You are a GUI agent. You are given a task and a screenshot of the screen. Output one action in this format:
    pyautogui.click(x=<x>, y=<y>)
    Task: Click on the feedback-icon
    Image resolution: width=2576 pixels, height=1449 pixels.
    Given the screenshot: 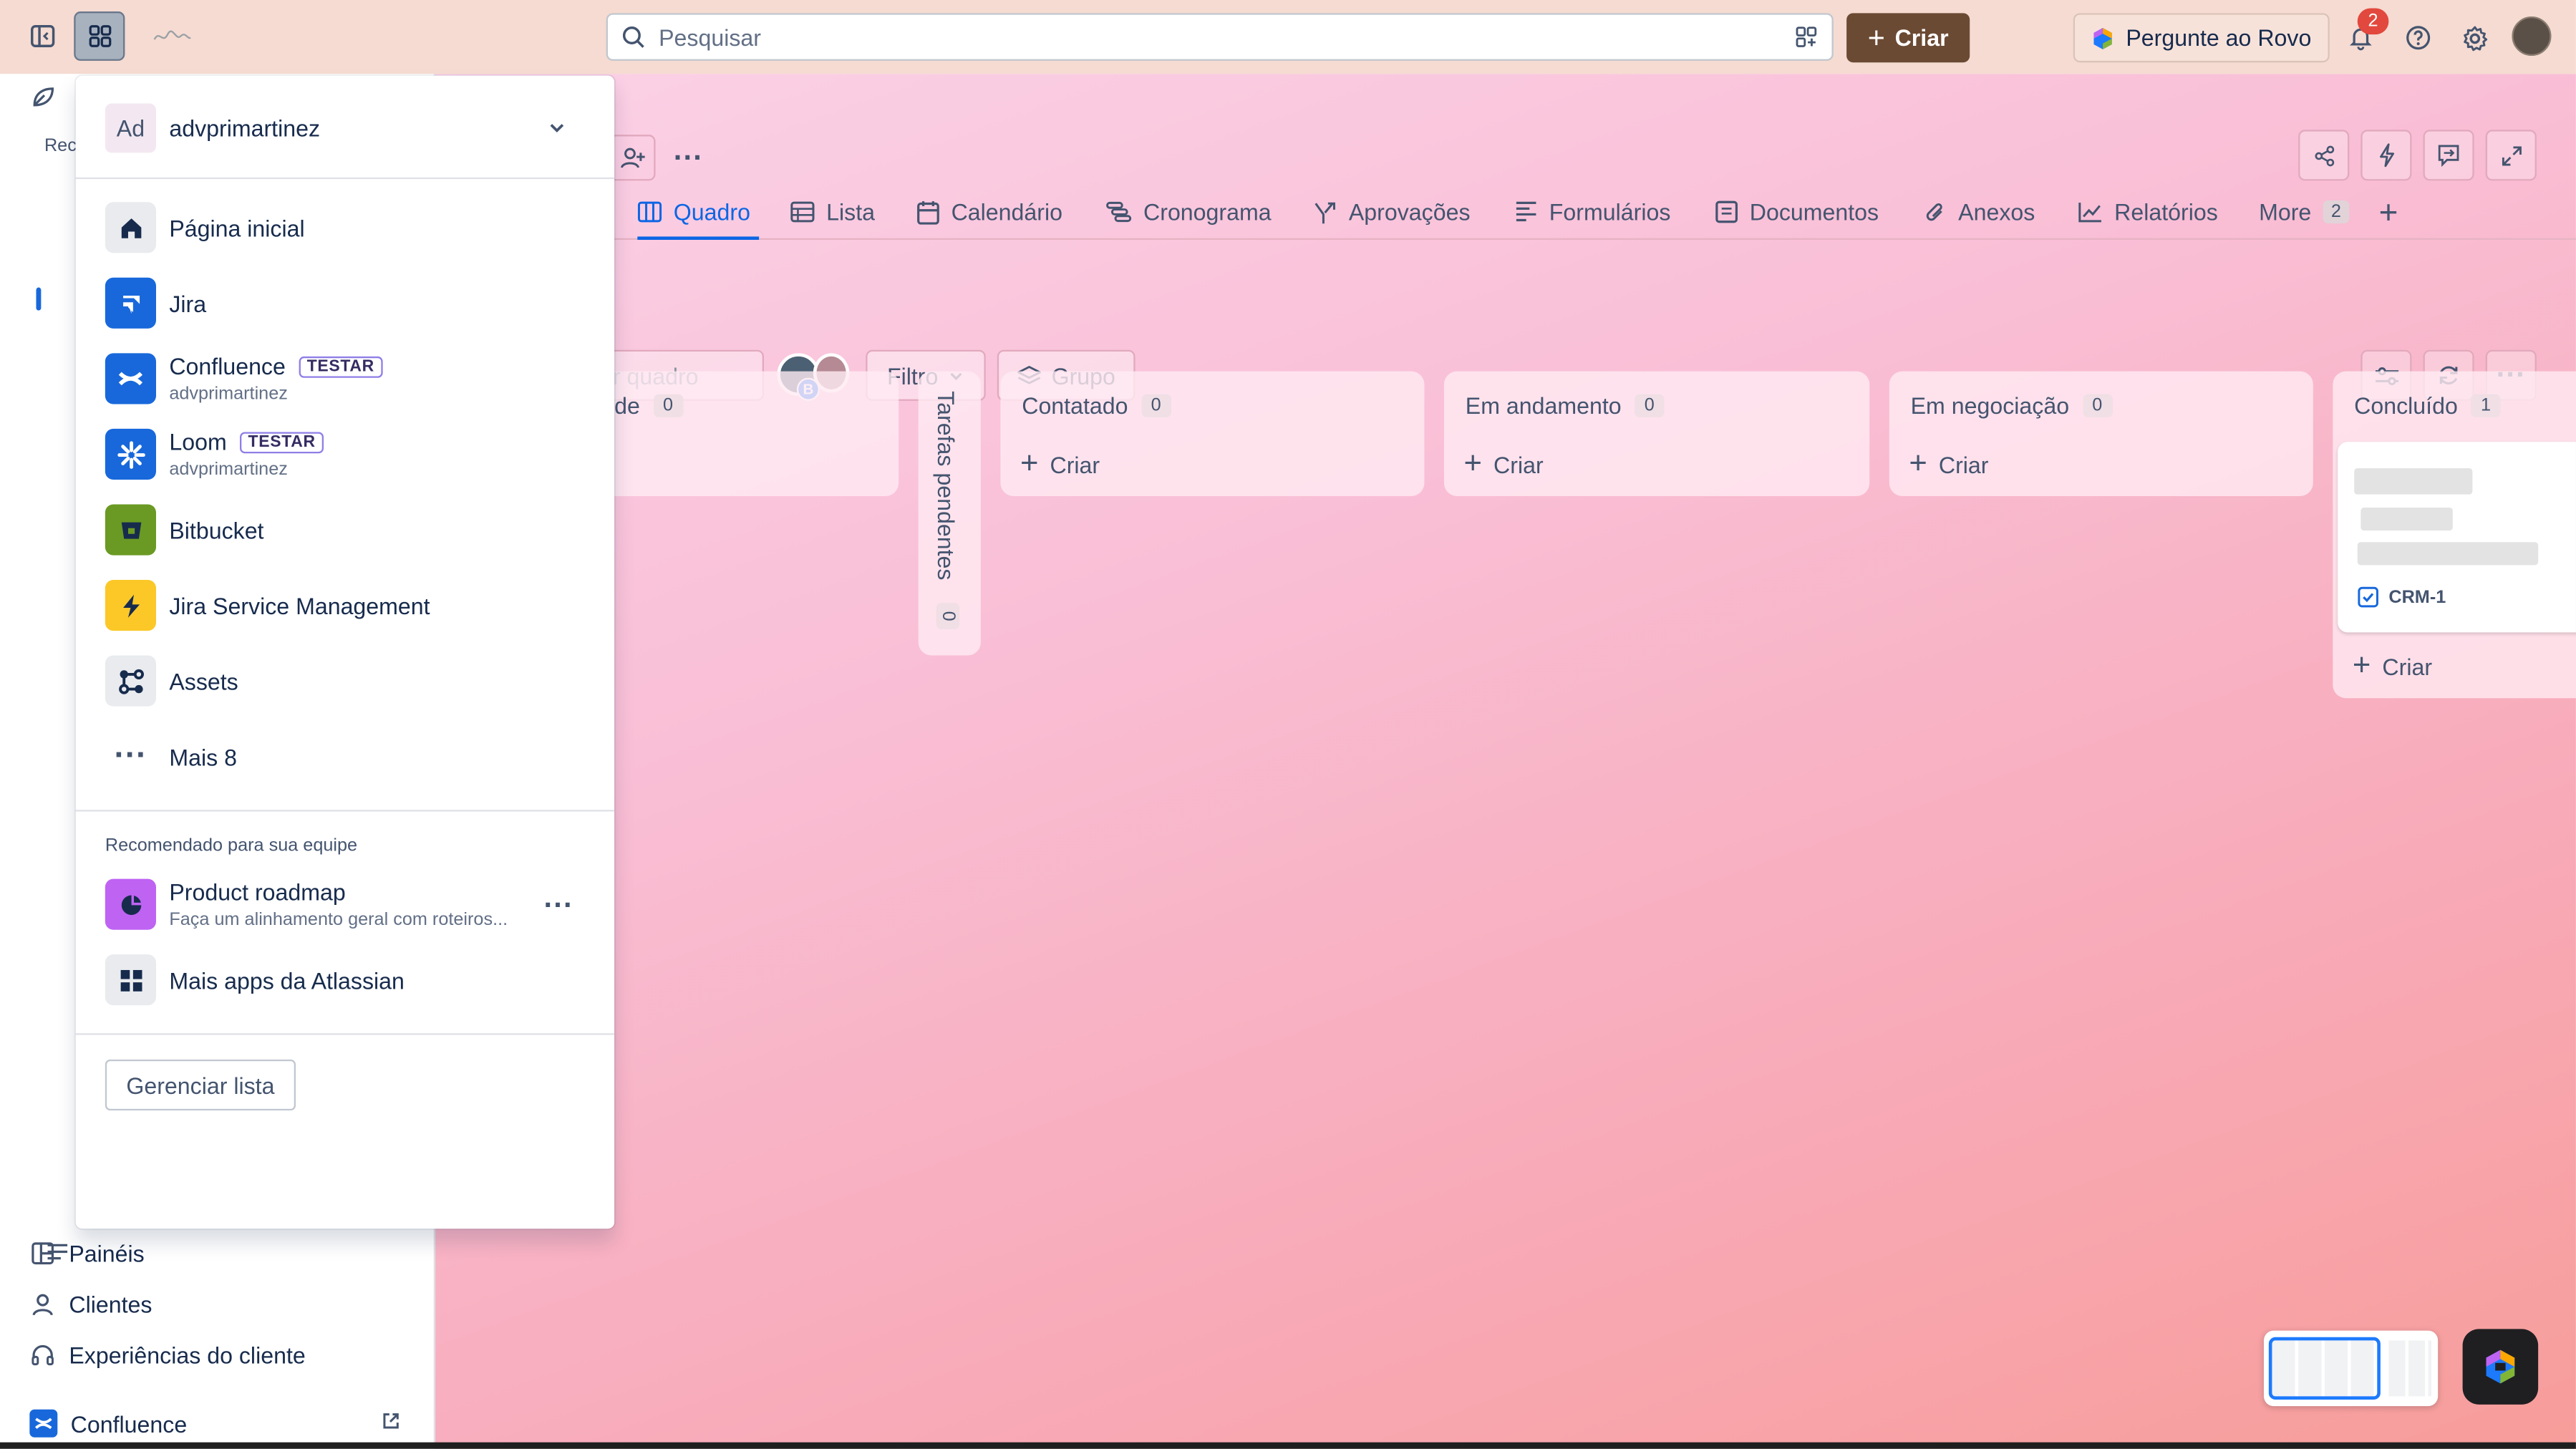 What is the action you would take?
    pyautogui.click(x=2448, y=155)
    